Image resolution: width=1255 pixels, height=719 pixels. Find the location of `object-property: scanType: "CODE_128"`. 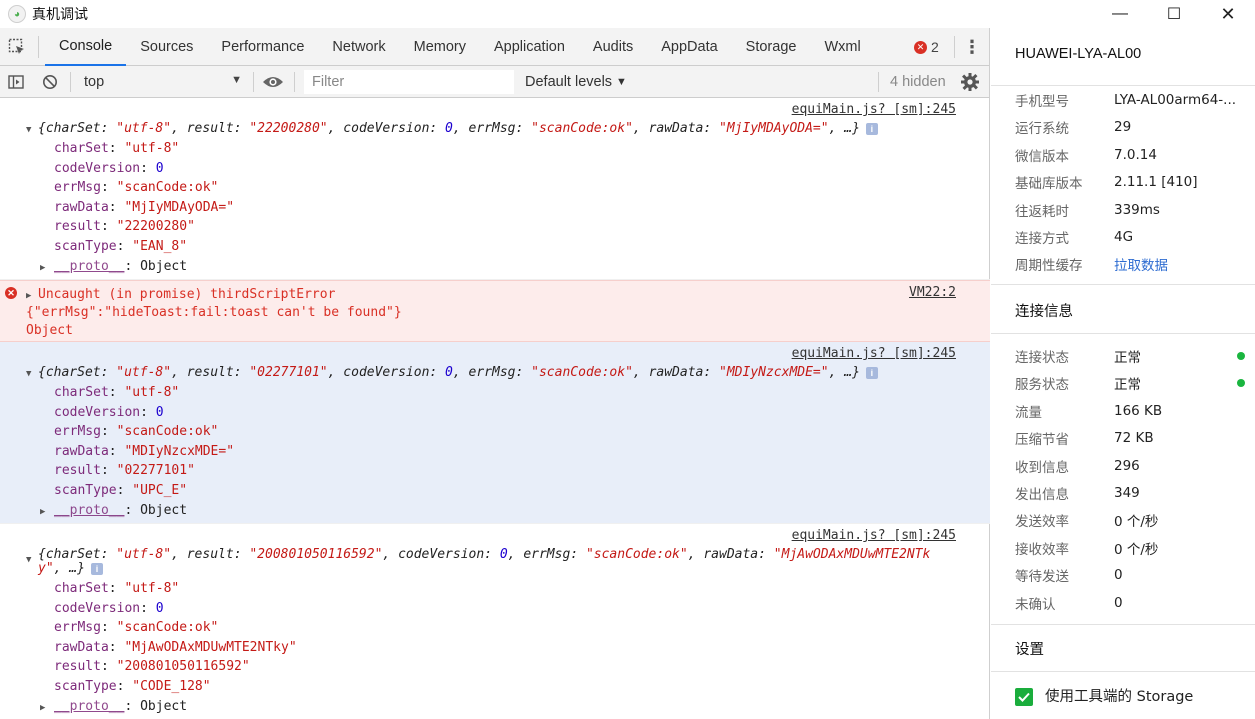

object-property: scanType: "CODE_128" is located at coordinates (132, 686).